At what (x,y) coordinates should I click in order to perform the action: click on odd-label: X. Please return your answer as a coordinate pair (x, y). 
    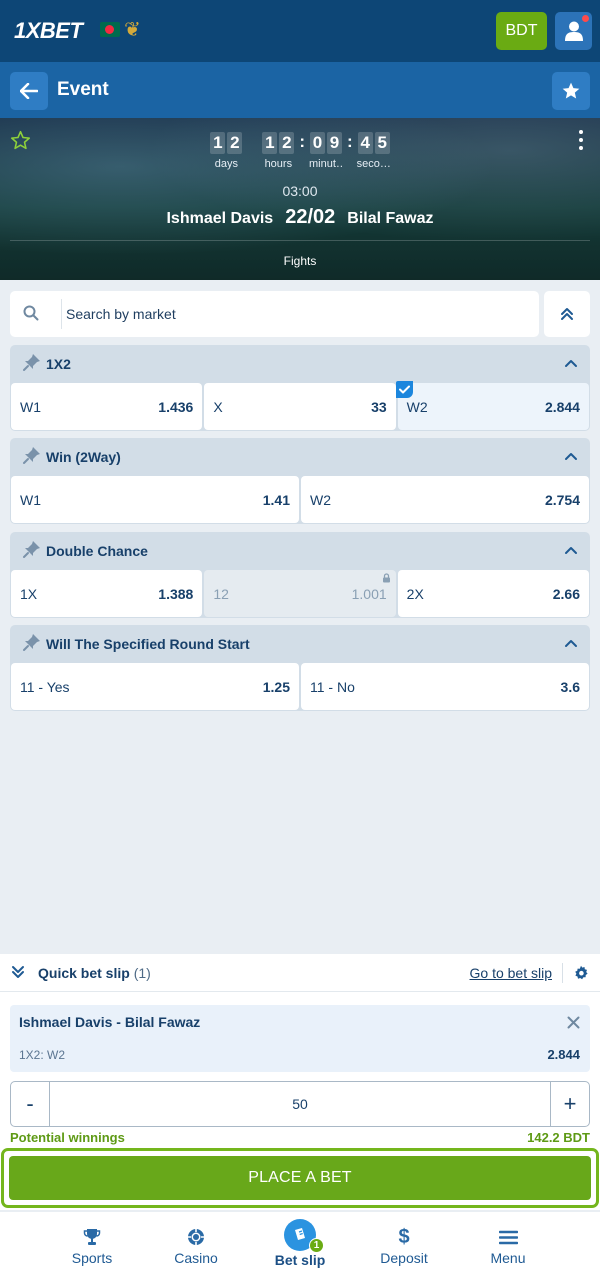
    Looking at the image, I should click on (218, 406).